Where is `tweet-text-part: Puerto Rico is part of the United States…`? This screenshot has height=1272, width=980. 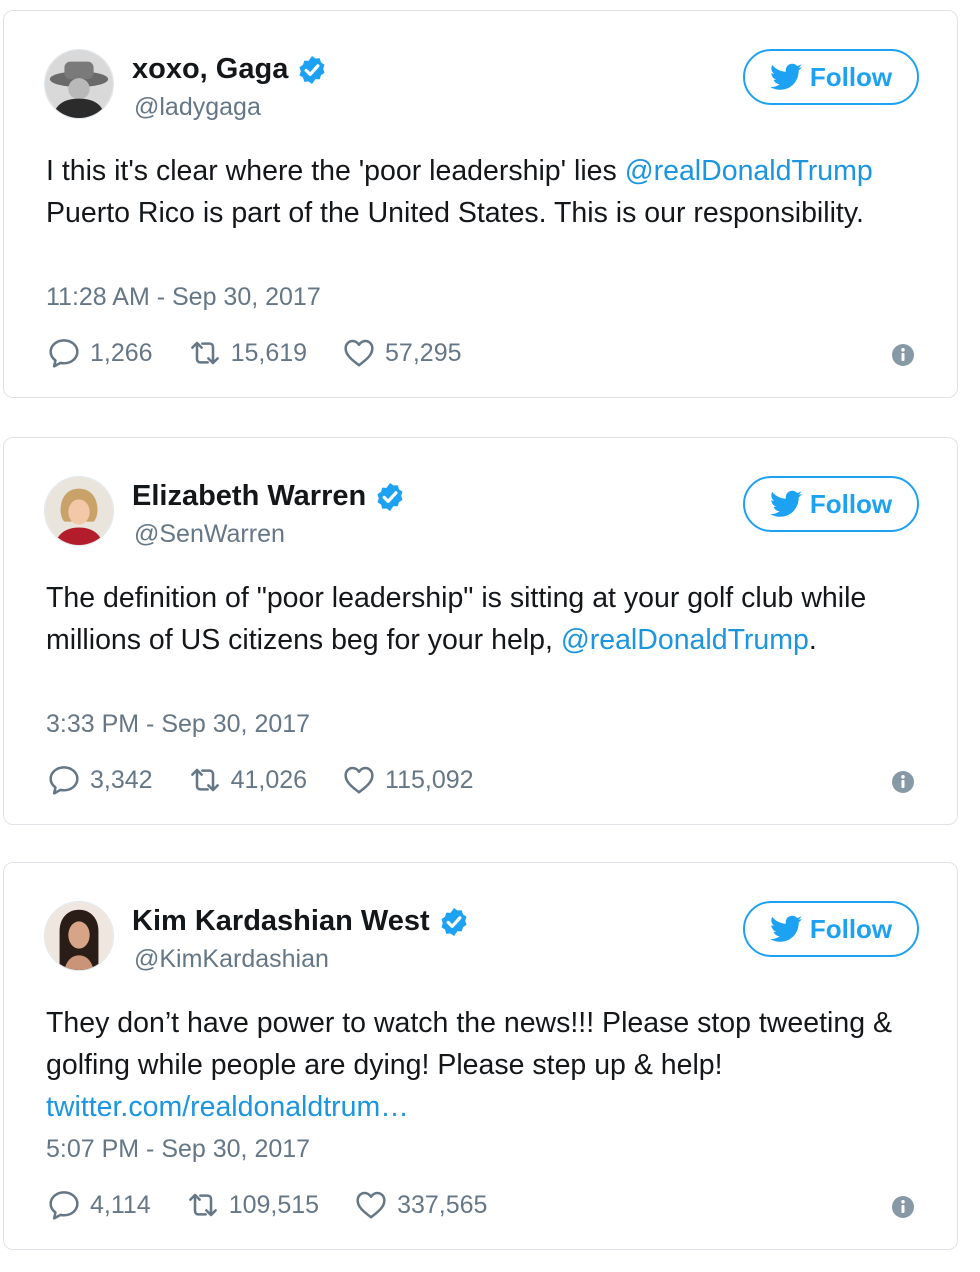 tweet-text-part: Puerto Rico is part of the United States… is located at coordinates (455, 213).